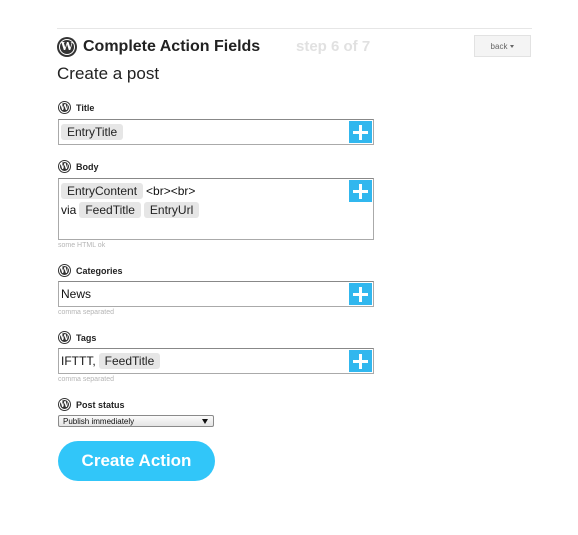  I want to click on ingredient-token-entryurl: EntryUrl, so click(171, 209).